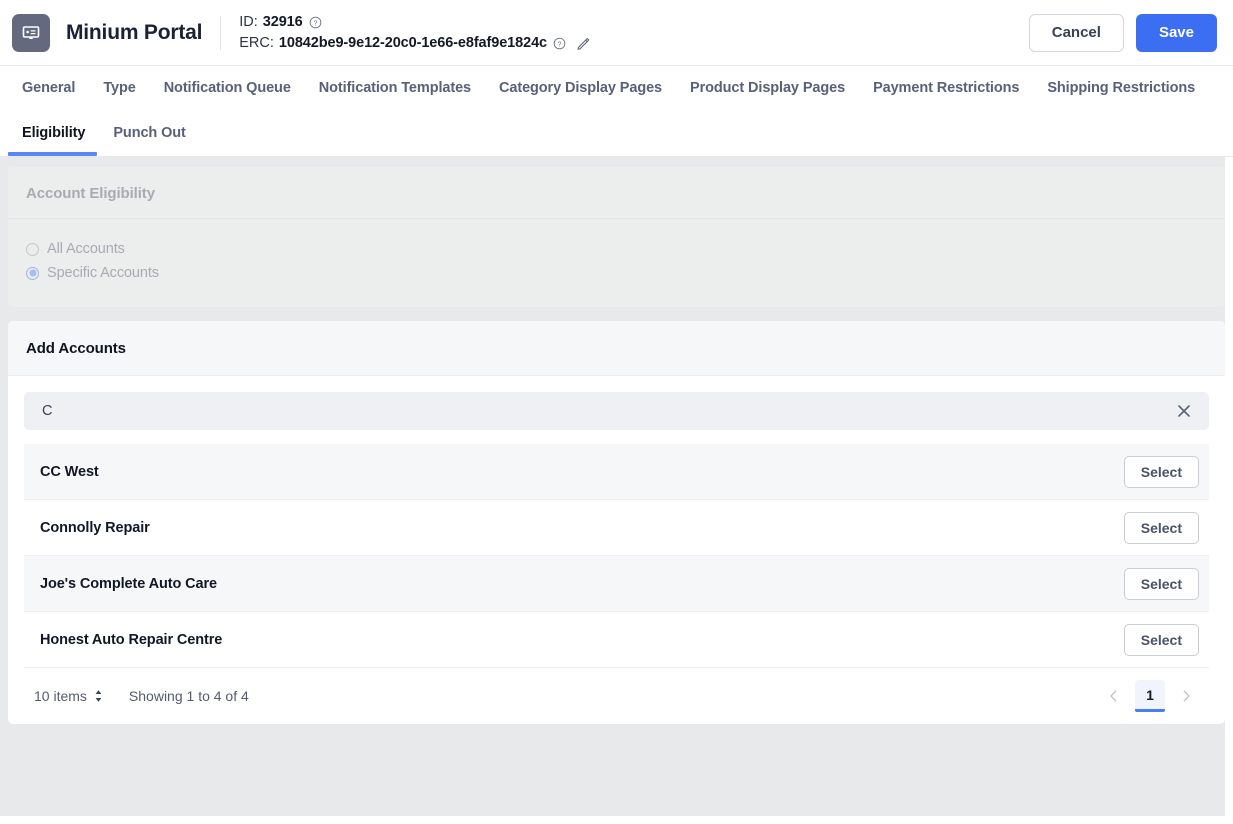 The width and height of the screenshot is (1233, 824). I want to click on record-id-label: ID:, so click(248, 21).